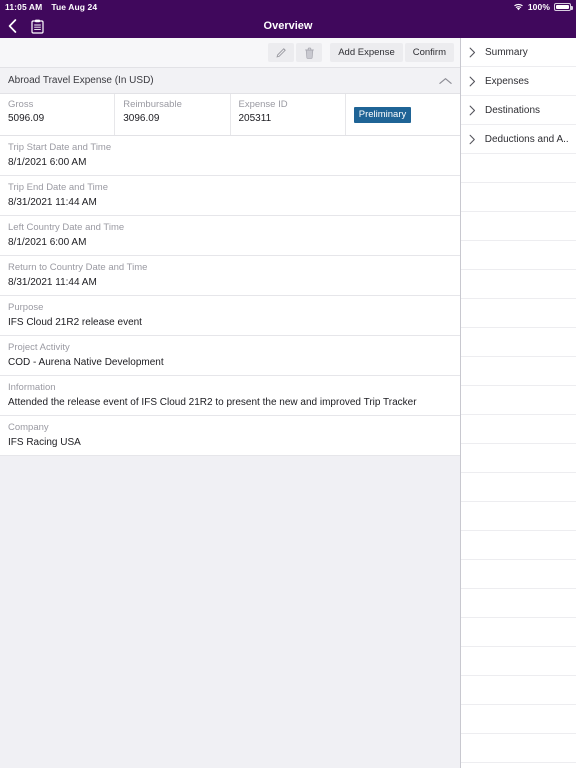 This screenshot has height=768, width=576. Describe the element at coordinates (141, 118) in the screenshot. I see `summary-value: 3096.09` at that location.